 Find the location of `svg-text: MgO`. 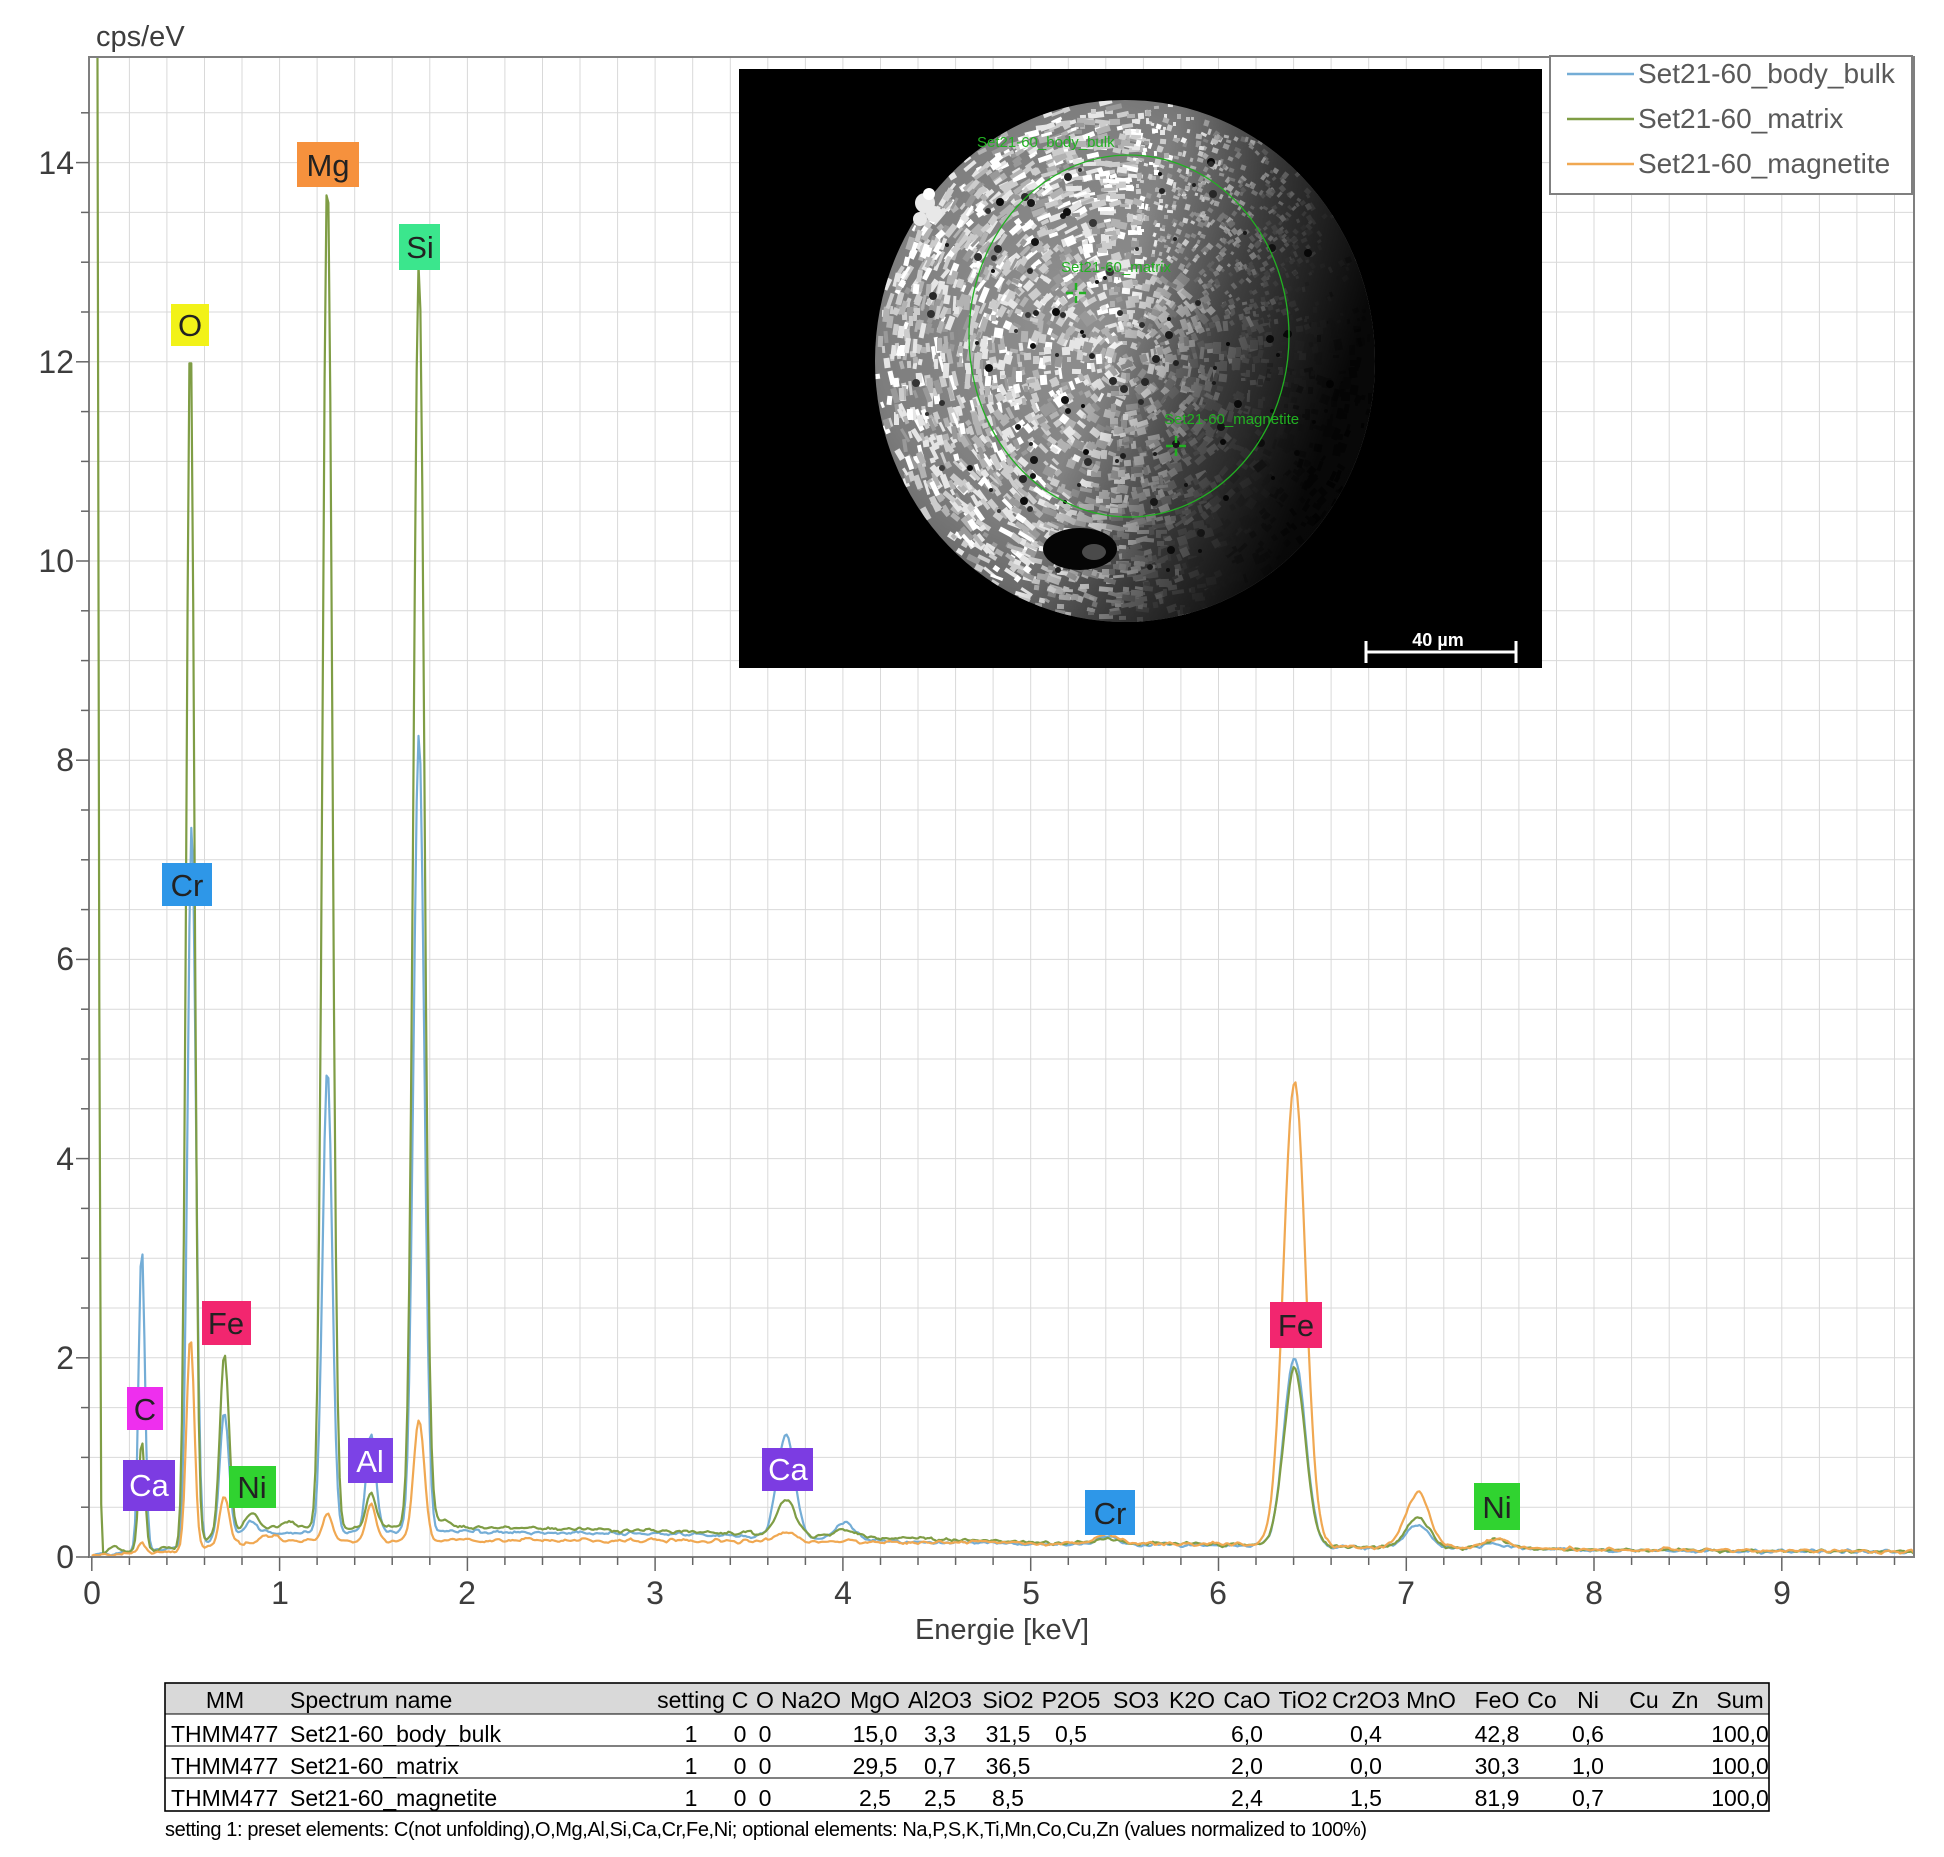

svg-text: MgO is located at coordinates (875, 1700).